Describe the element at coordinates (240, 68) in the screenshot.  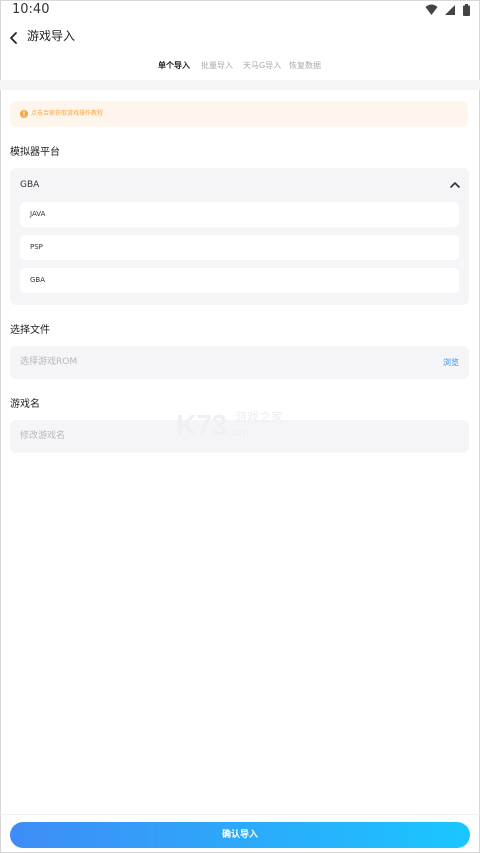
I see `import-tabs: 单个导入 批量导入 天马G导入 恢复数据` at that location.